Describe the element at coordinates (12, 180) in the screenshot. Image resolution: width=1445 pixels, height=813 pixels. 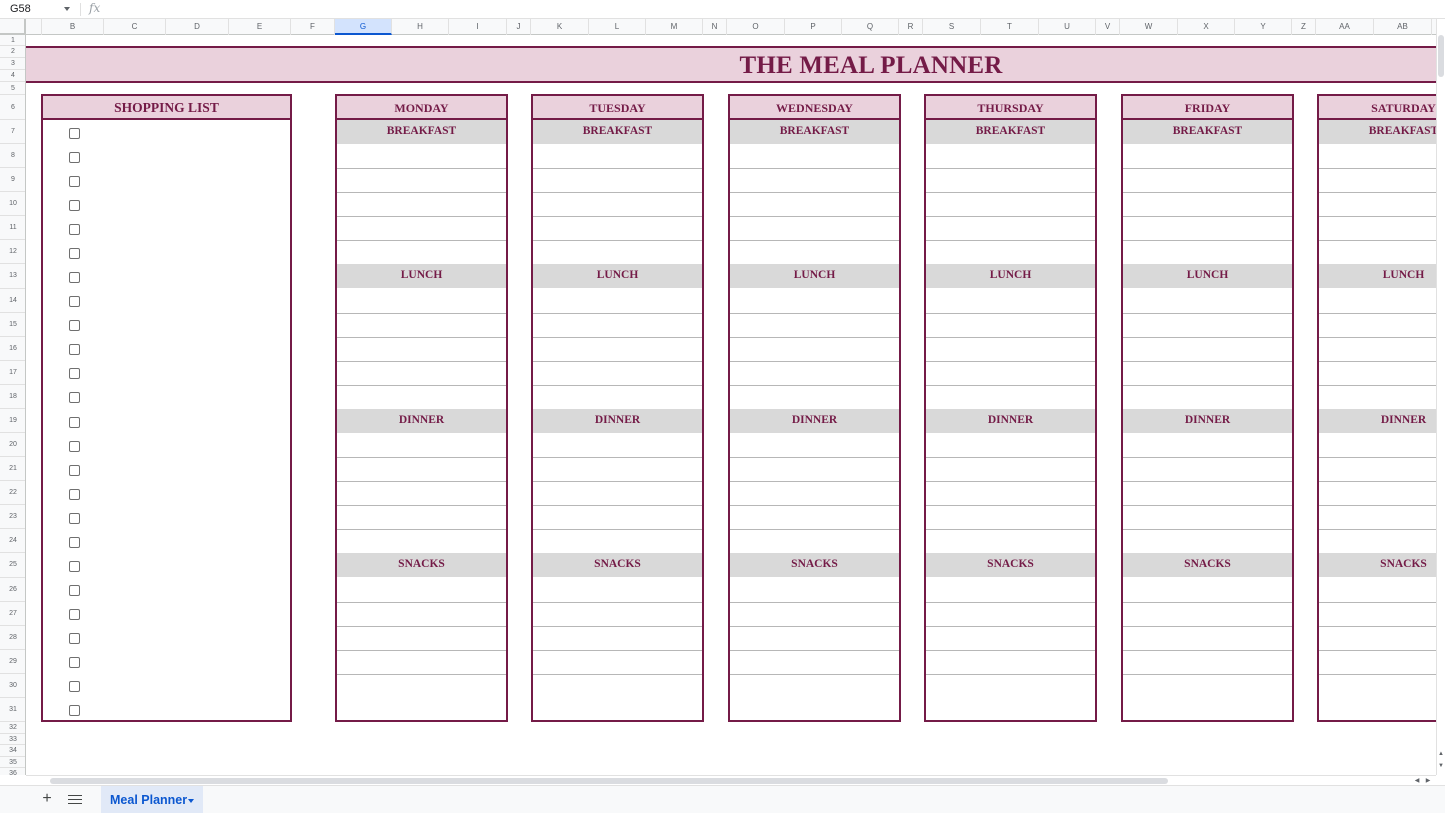
I see `row-header-9: 9` at that location.